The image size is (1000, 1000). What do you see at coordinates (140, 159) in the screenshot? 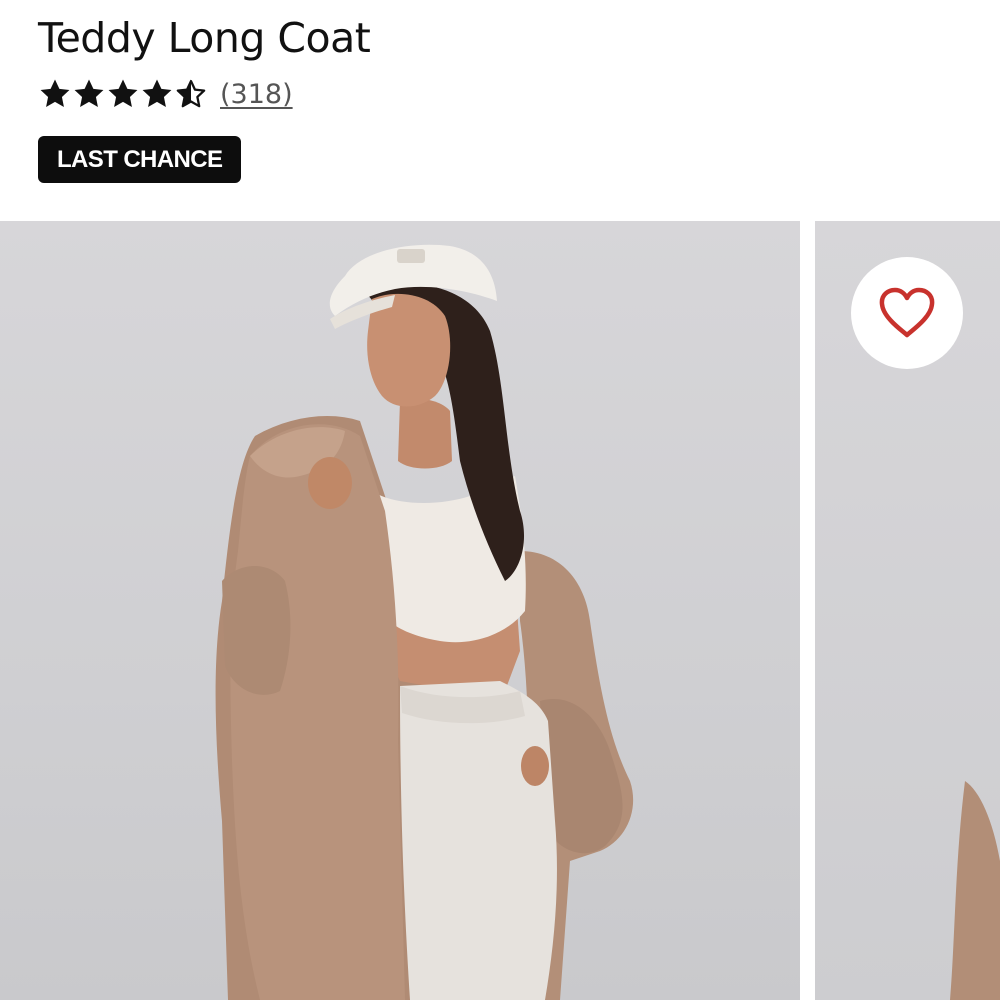
I see `last-chance-badge: LAST CHANCE` at bounding box center [140, 159].